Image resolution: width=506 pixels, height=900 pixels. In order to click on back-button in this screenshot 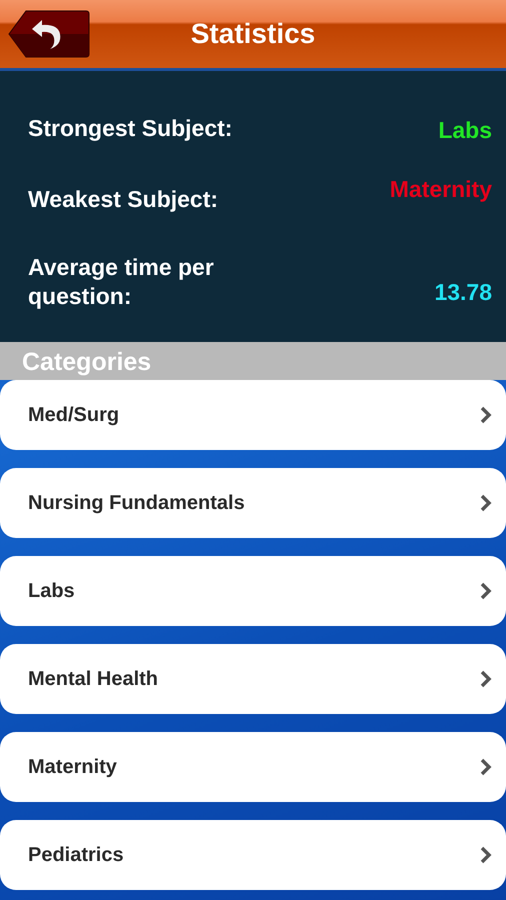, I will do `click(49, 34)`.